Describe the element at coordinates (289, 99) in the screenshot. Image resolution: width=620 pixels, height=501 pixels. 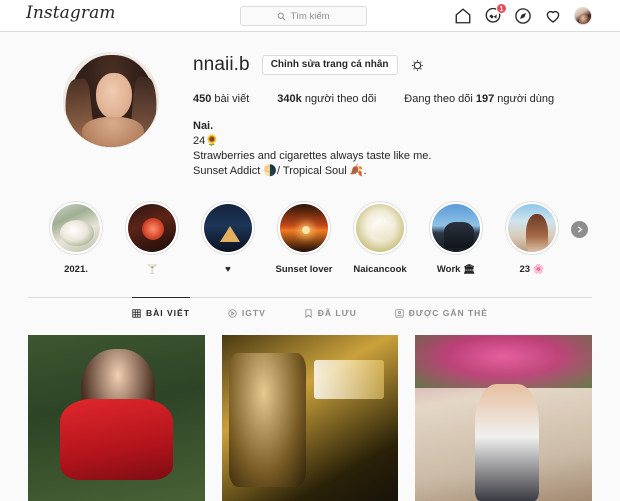
I see `stat-followers-value: 340k` at that location.